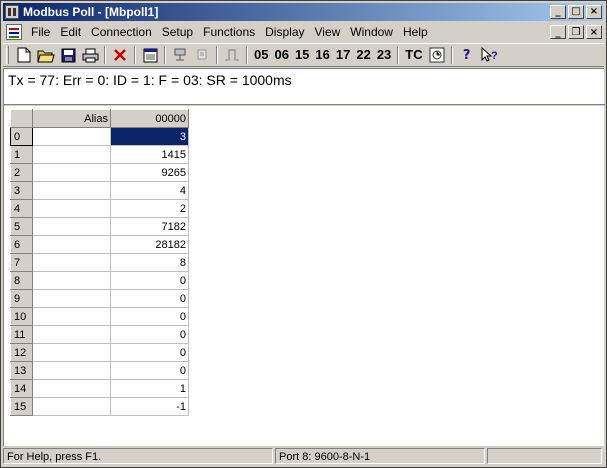  Describe the element at coordinates (149, 190) in the screenshot. I see `value-cell: 4` at that location.